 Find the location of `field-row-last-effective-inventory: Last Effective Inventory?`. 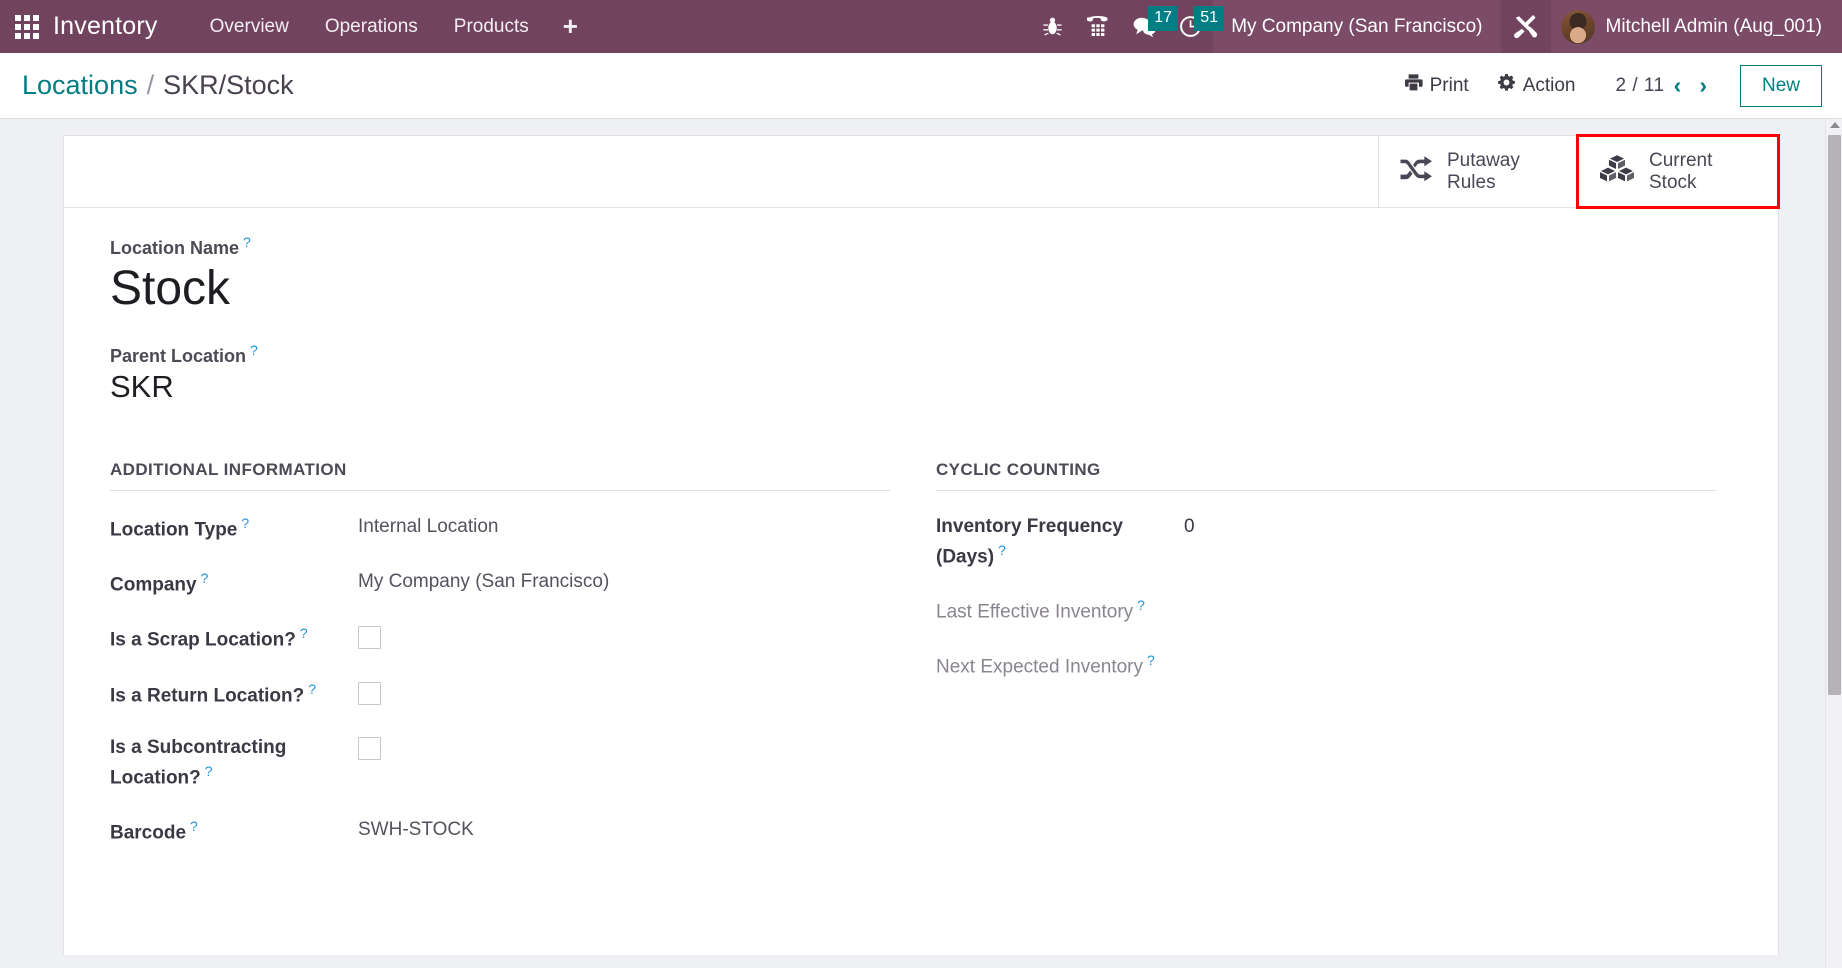

field-row-last-effective-inventory: Last Effective Inventory? is located at coordinates (1326, 610).